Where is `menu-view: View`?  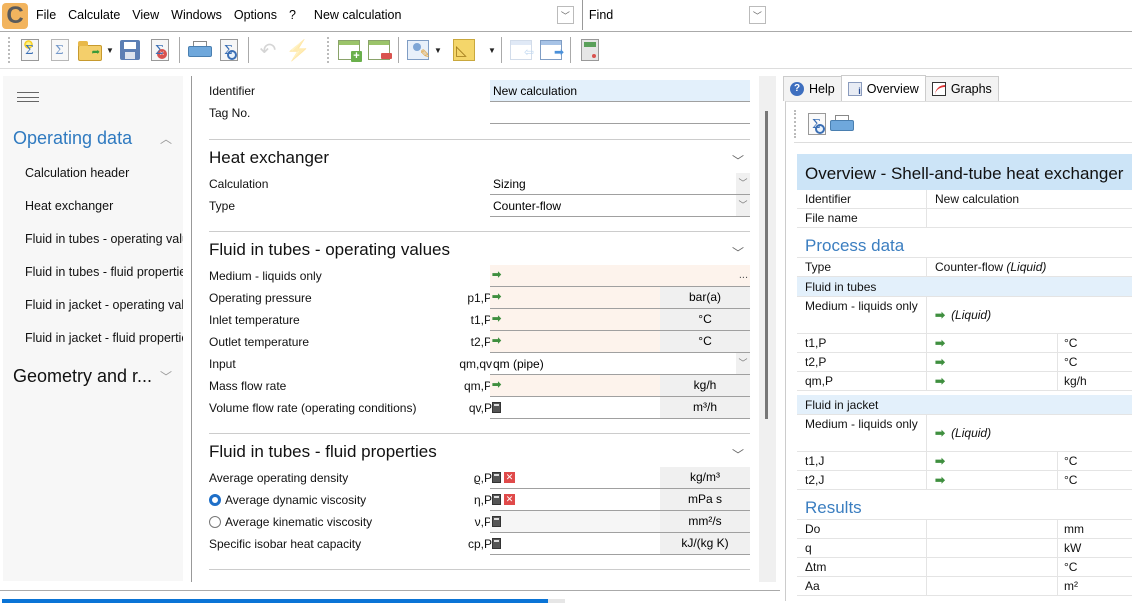 menu-view: View is located at coordinates (145, 15).